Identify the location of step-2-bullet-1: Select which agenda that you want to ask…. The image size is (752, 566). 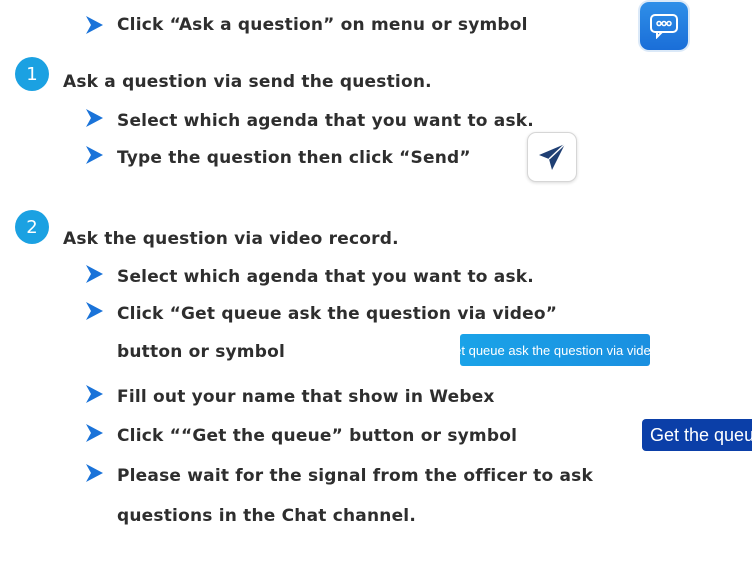
(325, 277).